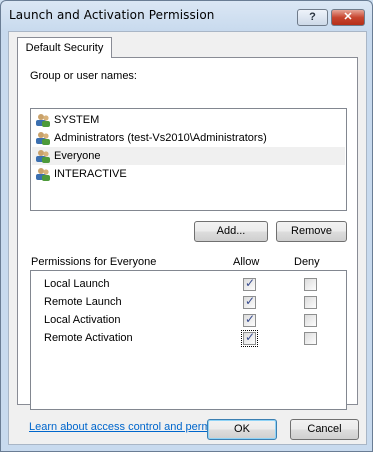 The height and width of the screenshot is (452, 373). I want to click on permission-row: Remote Launch, so click(188, 303).